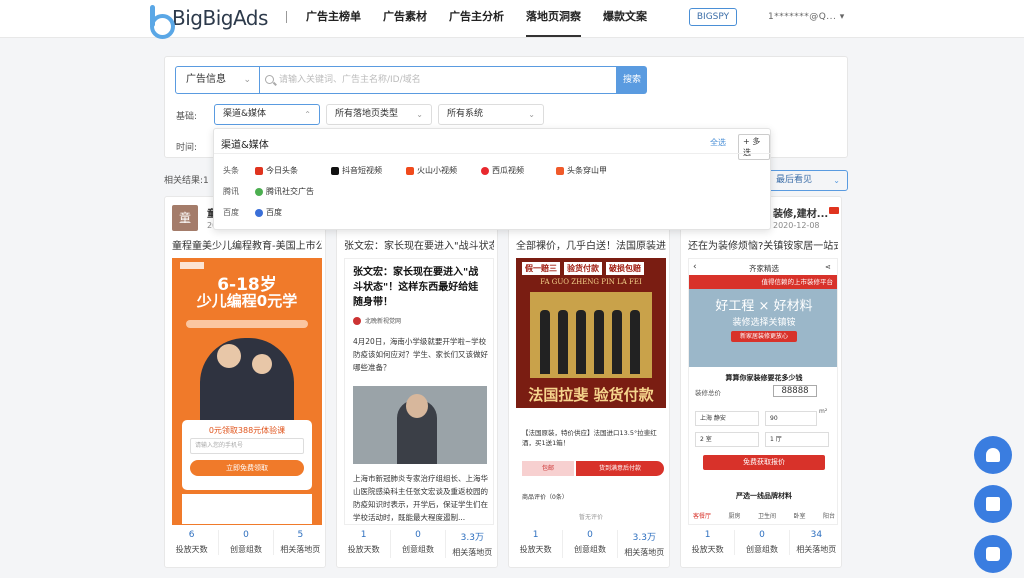  What do you see at coordinates (797, 439) in the screenshot?
I see `hall-stepper: 1 厅` at bounding box center [797, 439].